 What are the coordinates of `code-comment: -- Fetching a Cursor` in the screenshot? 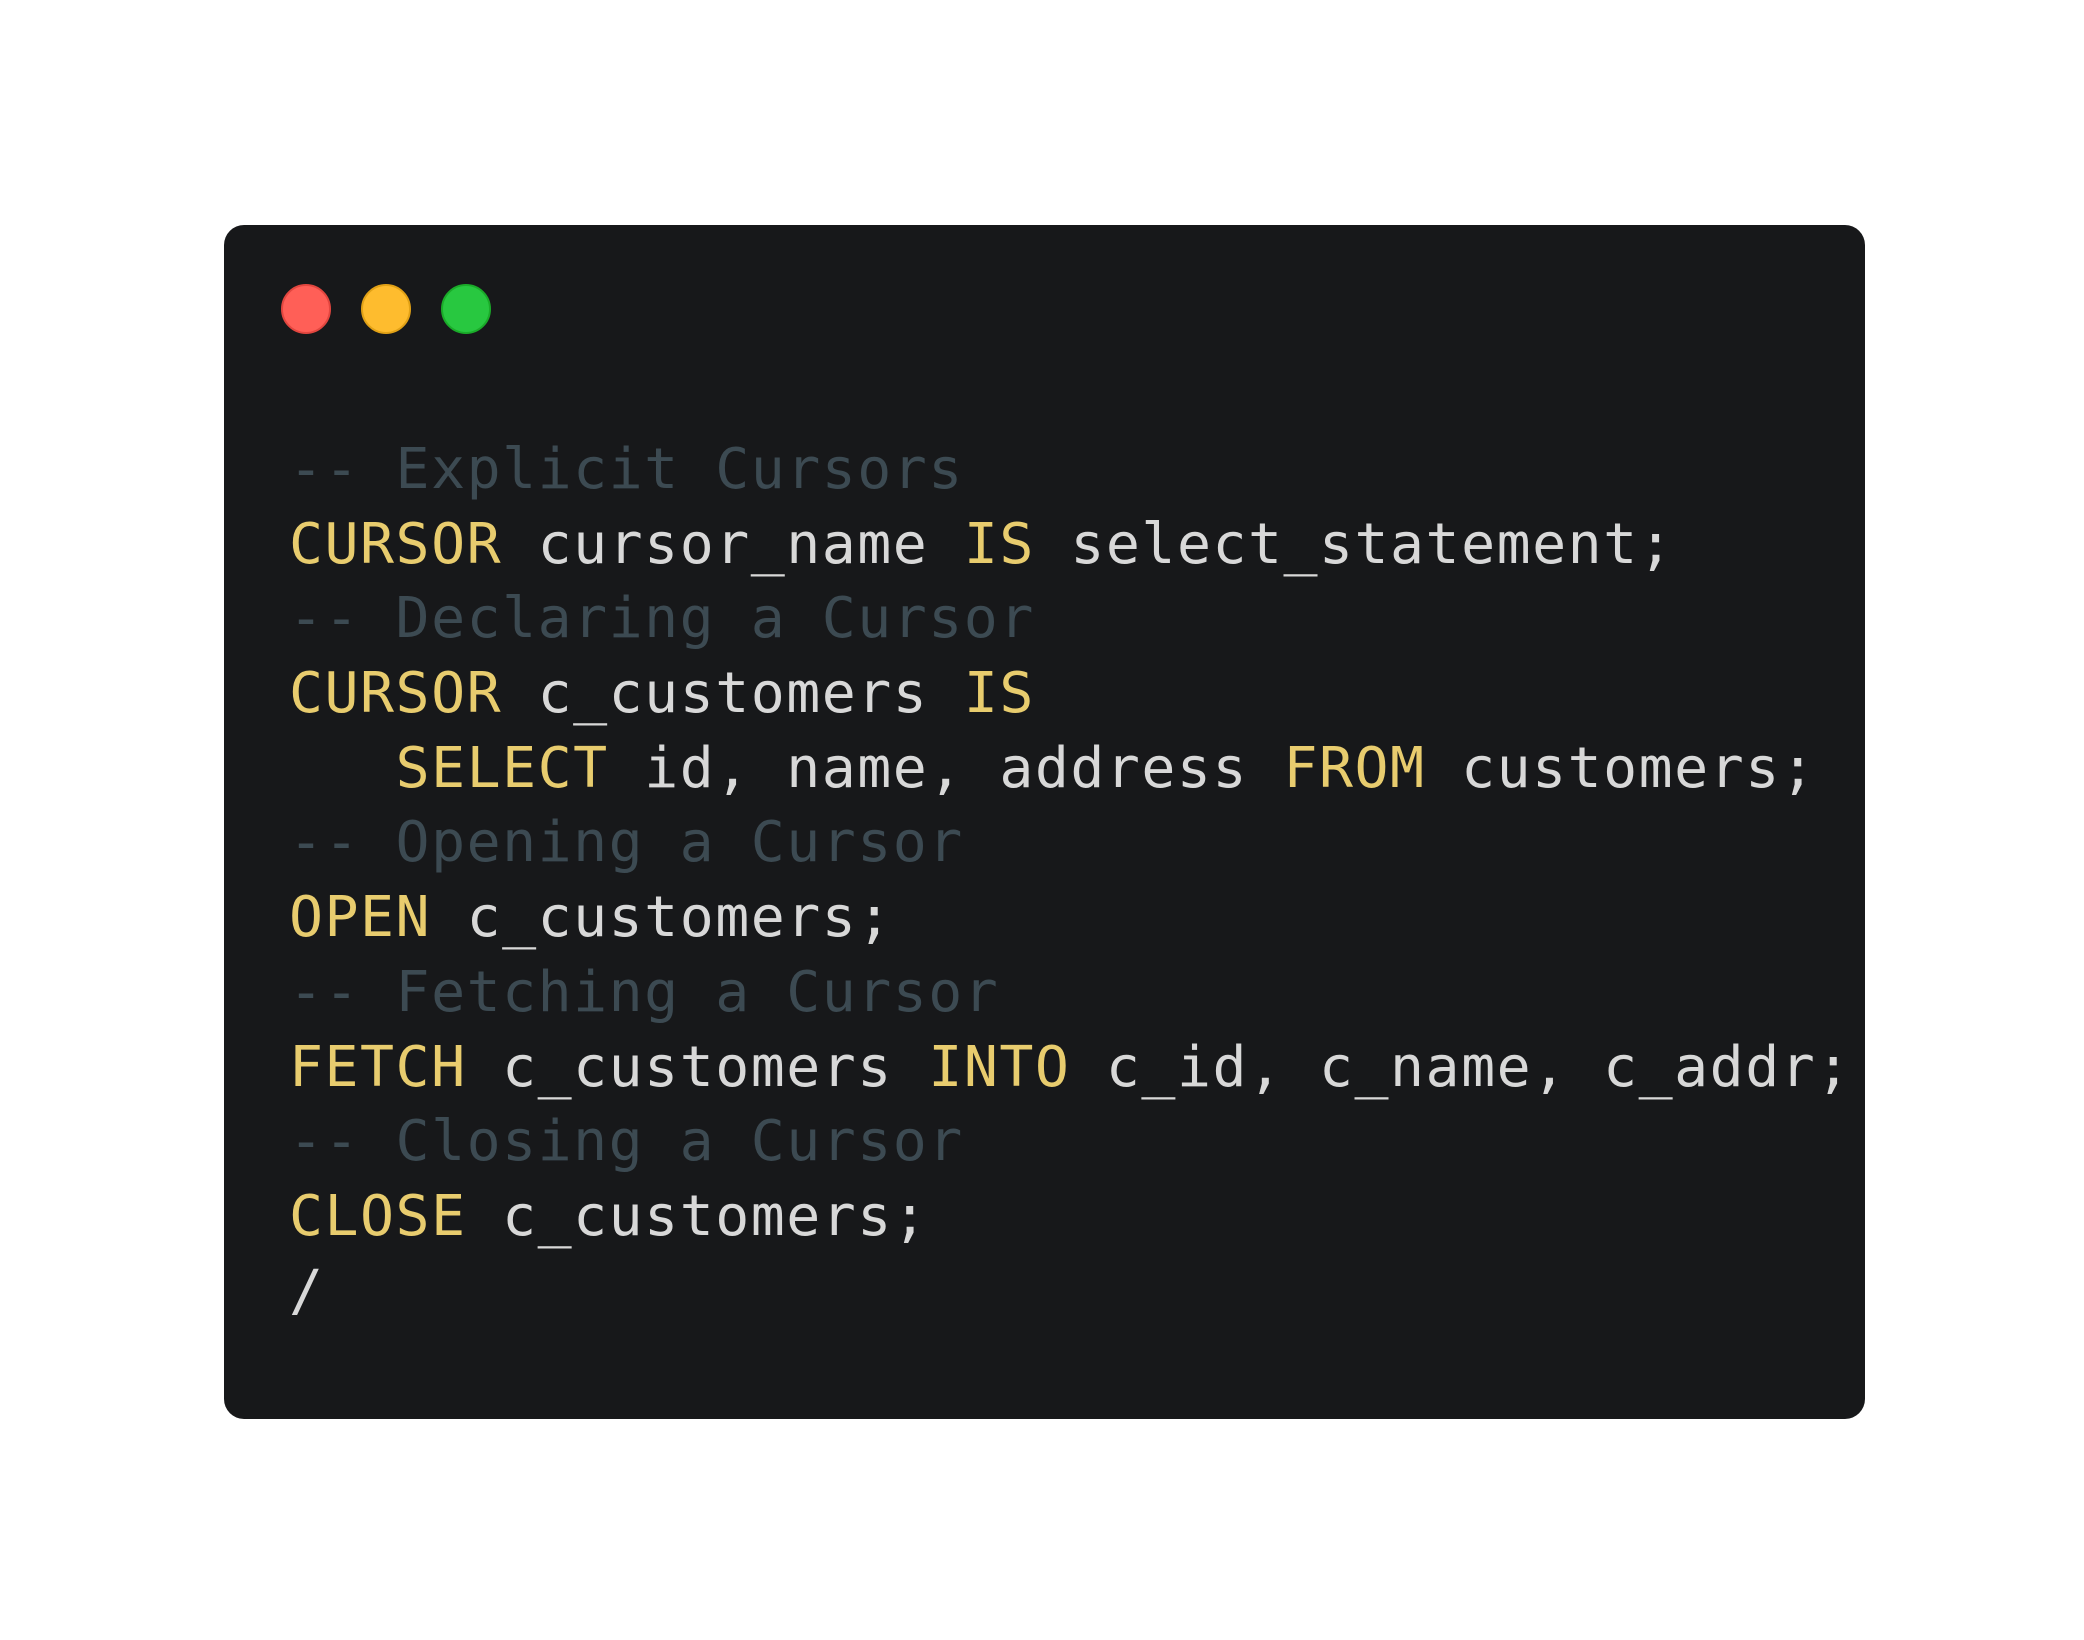 It's located at (644, 992).